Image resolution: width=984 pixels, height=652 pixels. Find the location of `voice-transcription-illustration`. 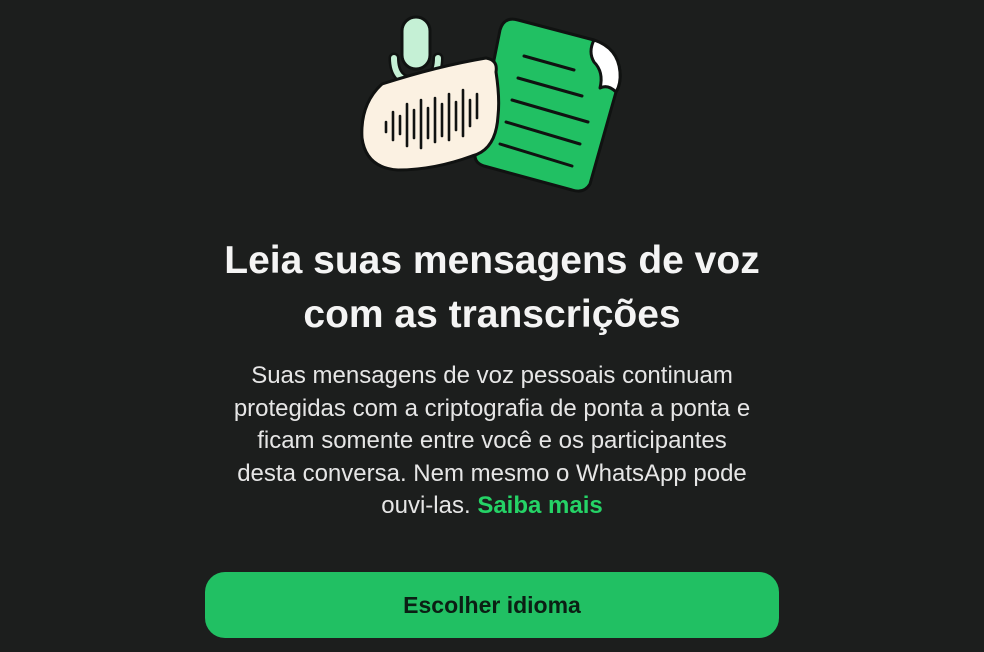

voice-transcription-illustration is located at coordinates (492, 105).